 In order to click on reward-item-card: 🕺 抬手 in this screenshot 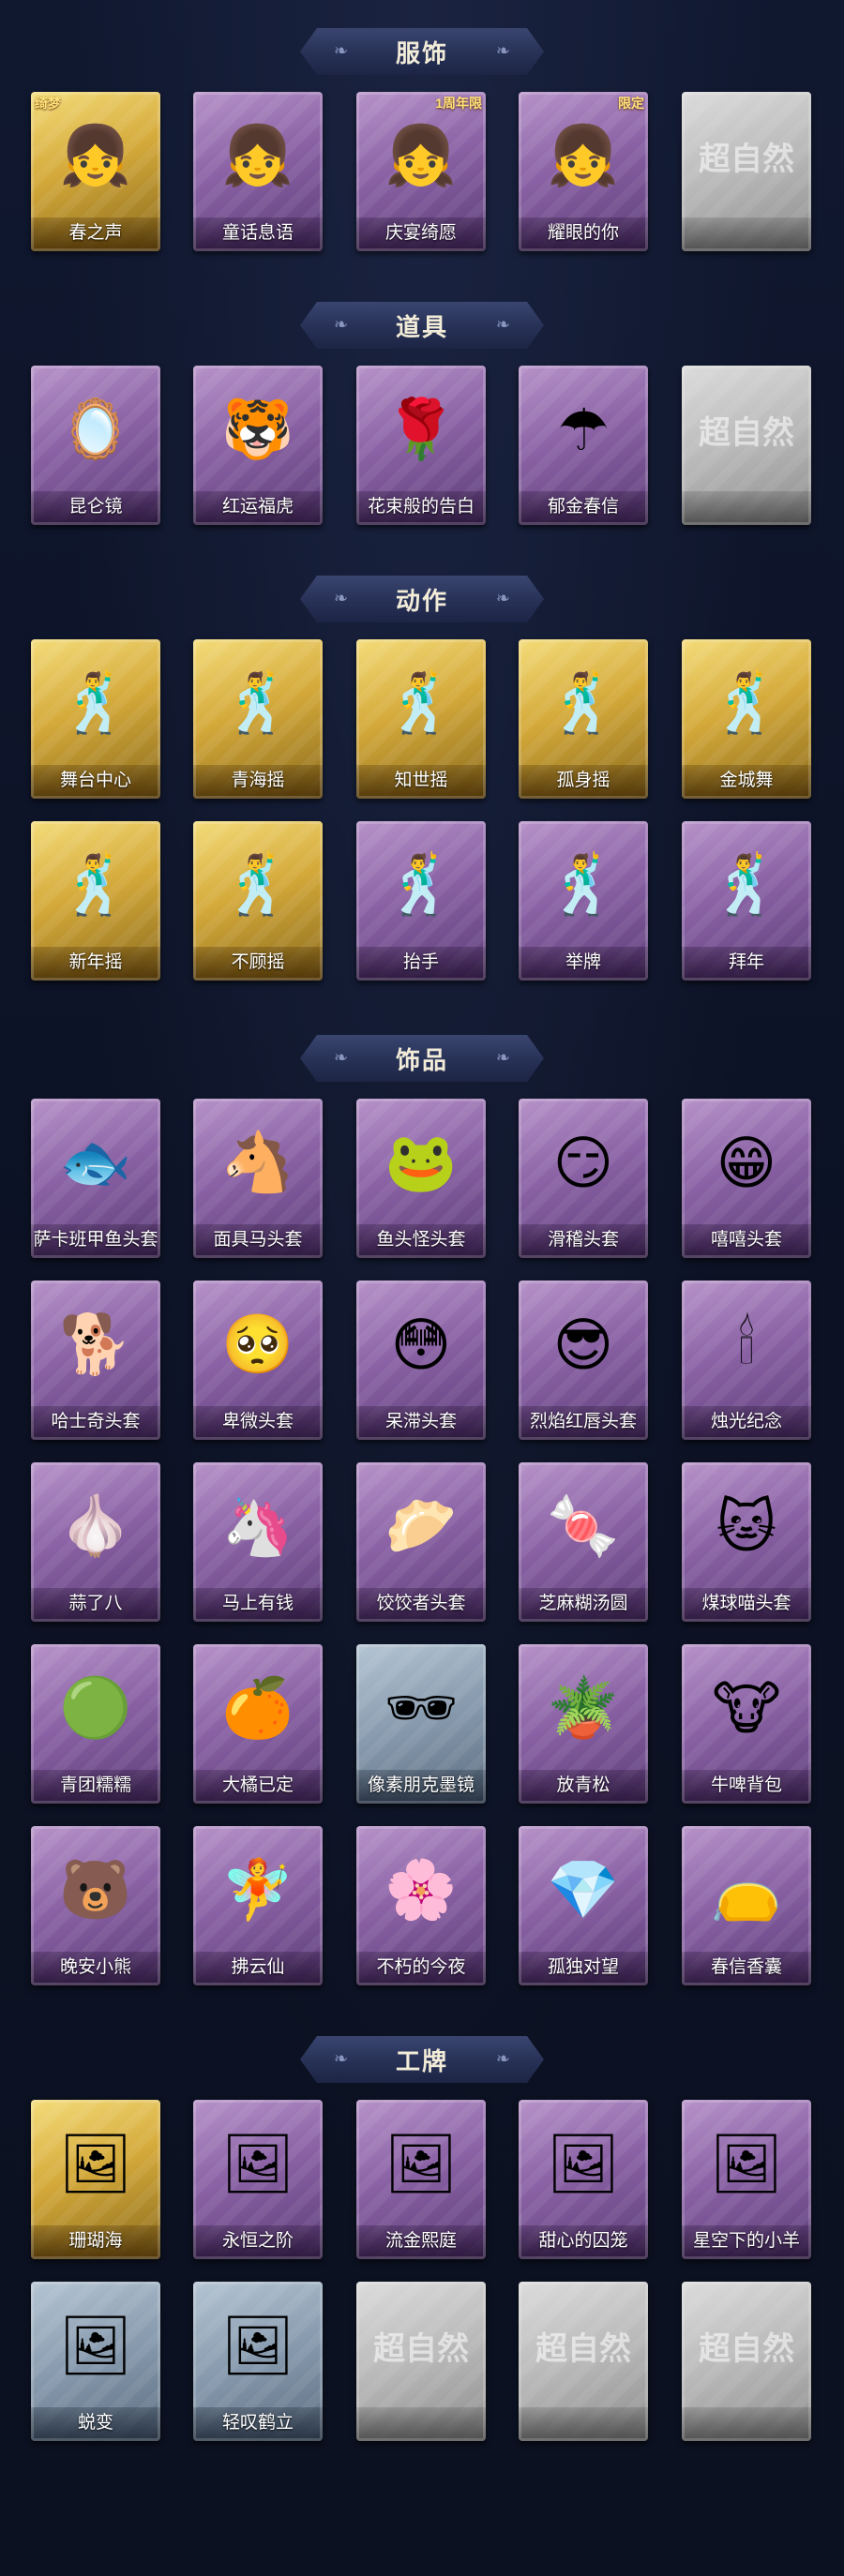, I will do `click(421, 901)`.